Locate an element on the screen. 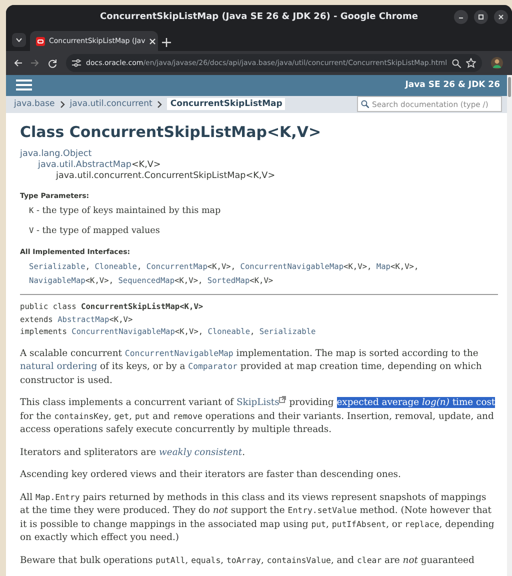 The height and width of the screenshot is (576, 512). code-link: ConcurrentNavigableMap is located at coordinates (179, 353).